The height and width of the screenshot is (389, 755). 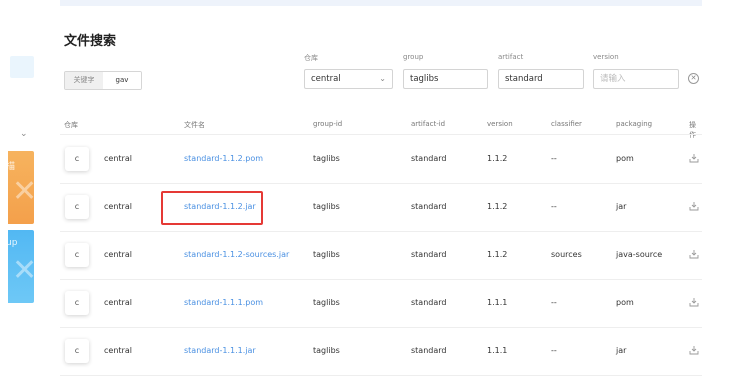 I want to click on filename-link: standard-1.1.1.jar, so click(x=220, y=351).